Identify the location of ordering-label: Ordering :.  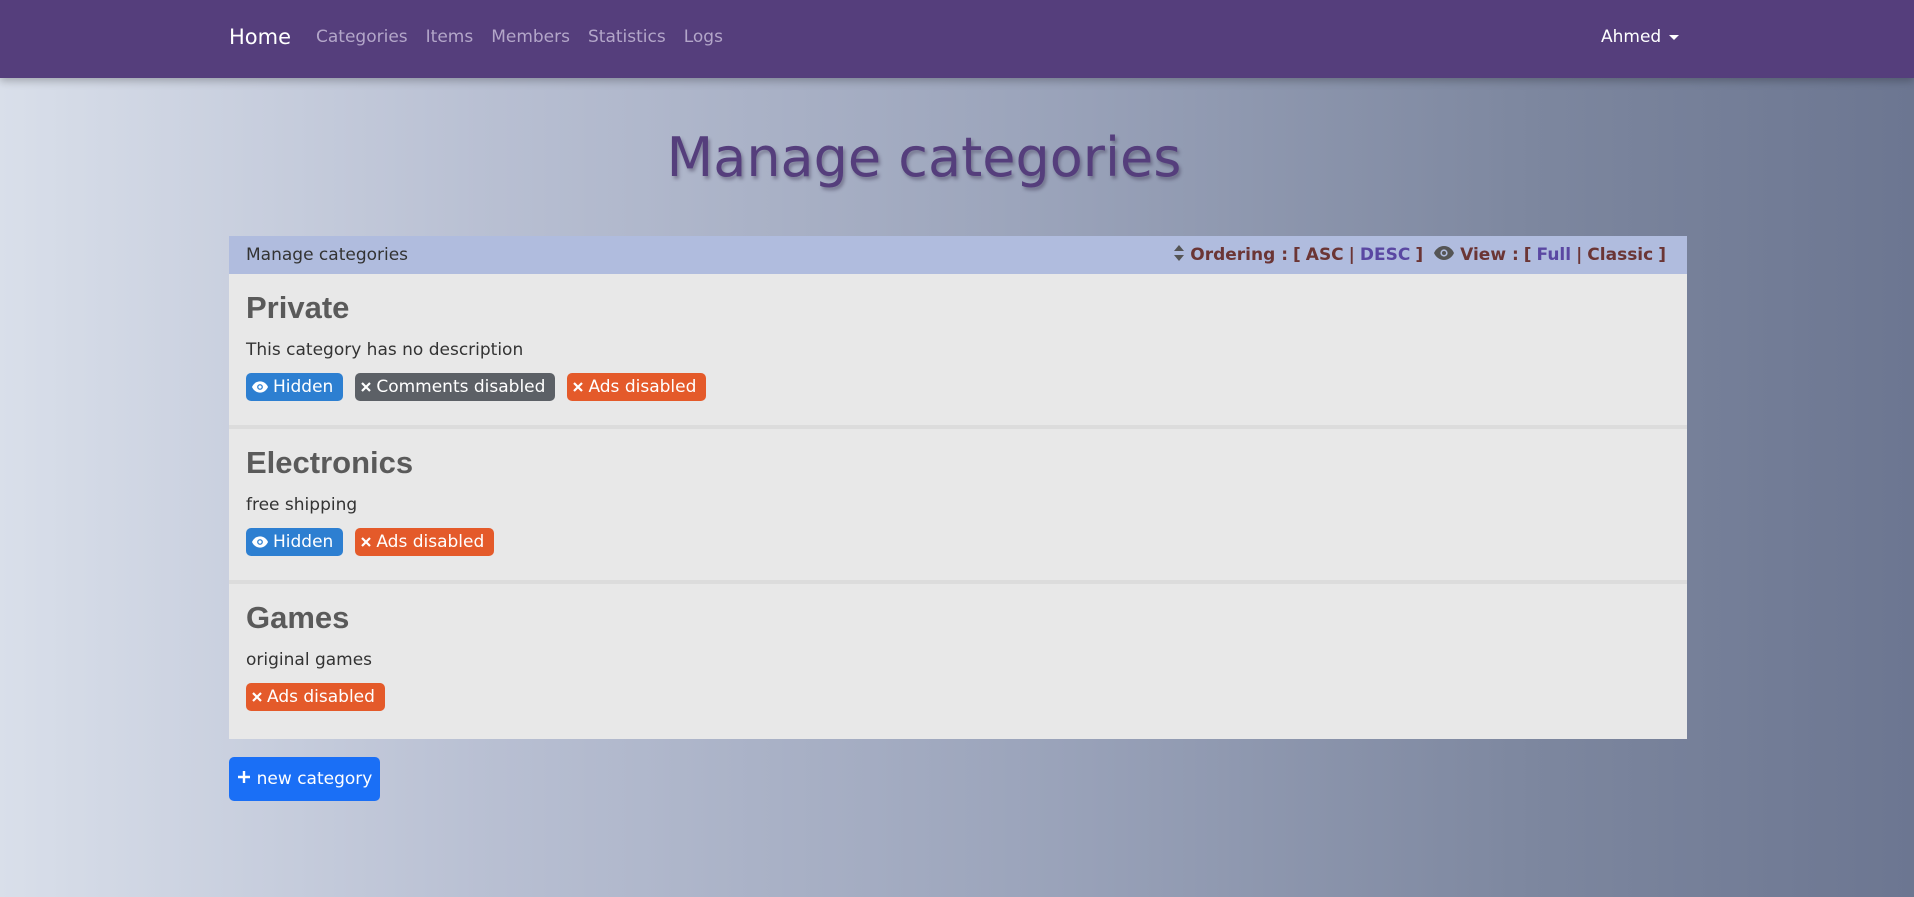
(1239, 255).